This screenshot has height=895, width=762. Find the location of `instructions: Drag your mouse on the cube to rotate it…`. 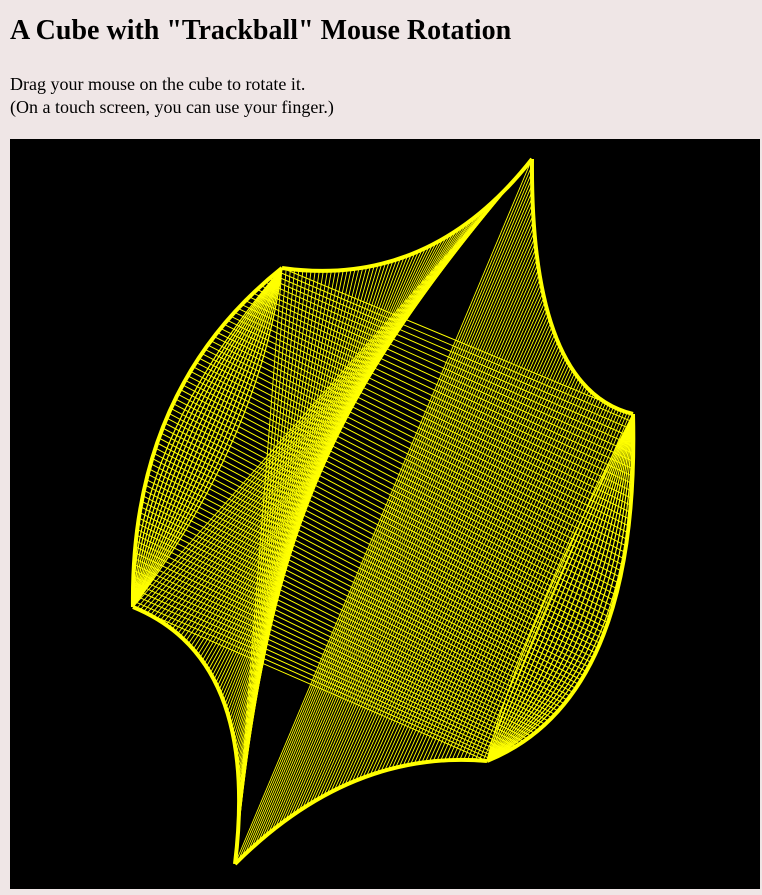

instructions: Drag your mouse on the cube to rotate it… is located at coordinates (172, 96).